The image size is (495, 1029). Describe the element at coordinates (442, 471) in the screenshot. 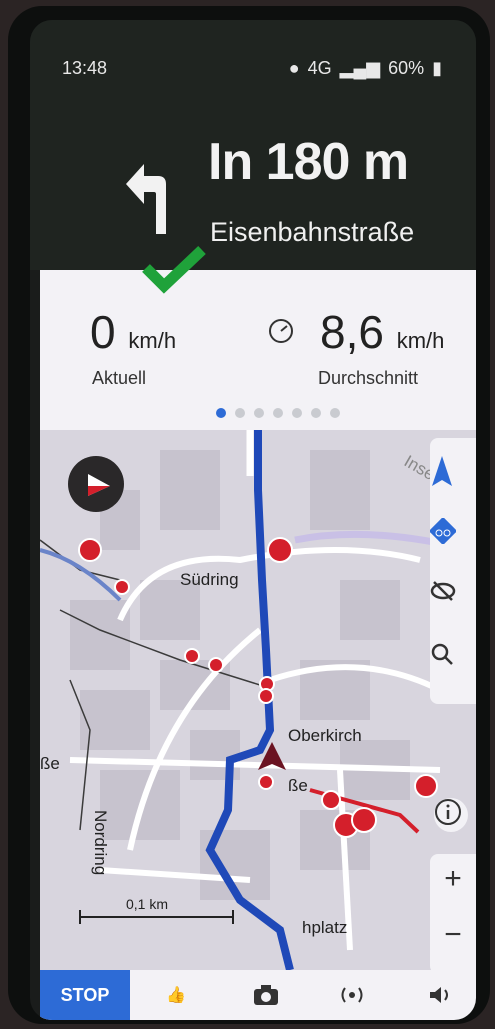

I see `navigation-arrow-icon` at that location.